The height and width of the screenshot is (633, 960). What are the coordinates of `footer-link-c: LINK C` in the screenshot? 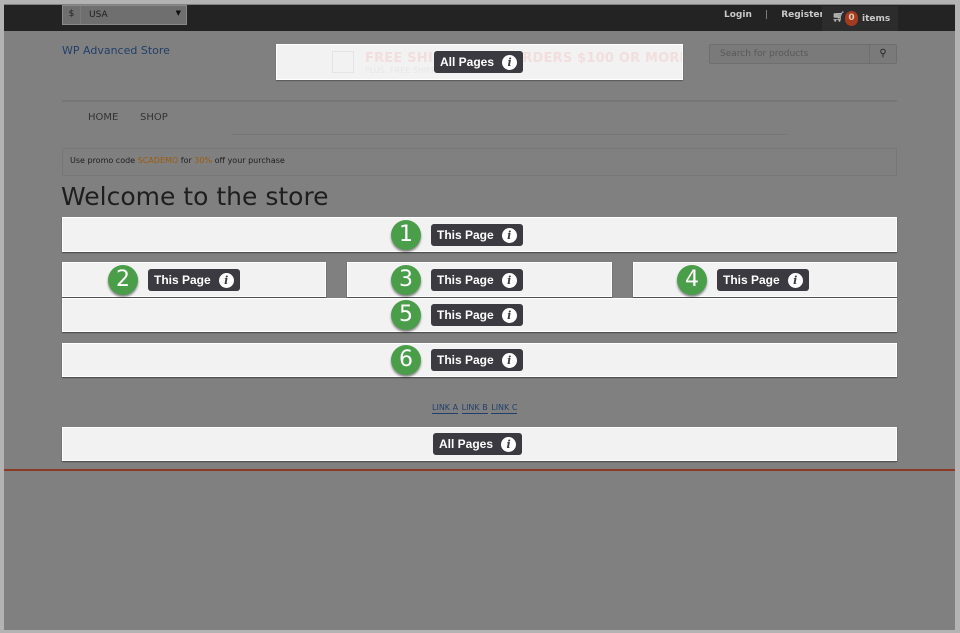 It's located at (504, 408).